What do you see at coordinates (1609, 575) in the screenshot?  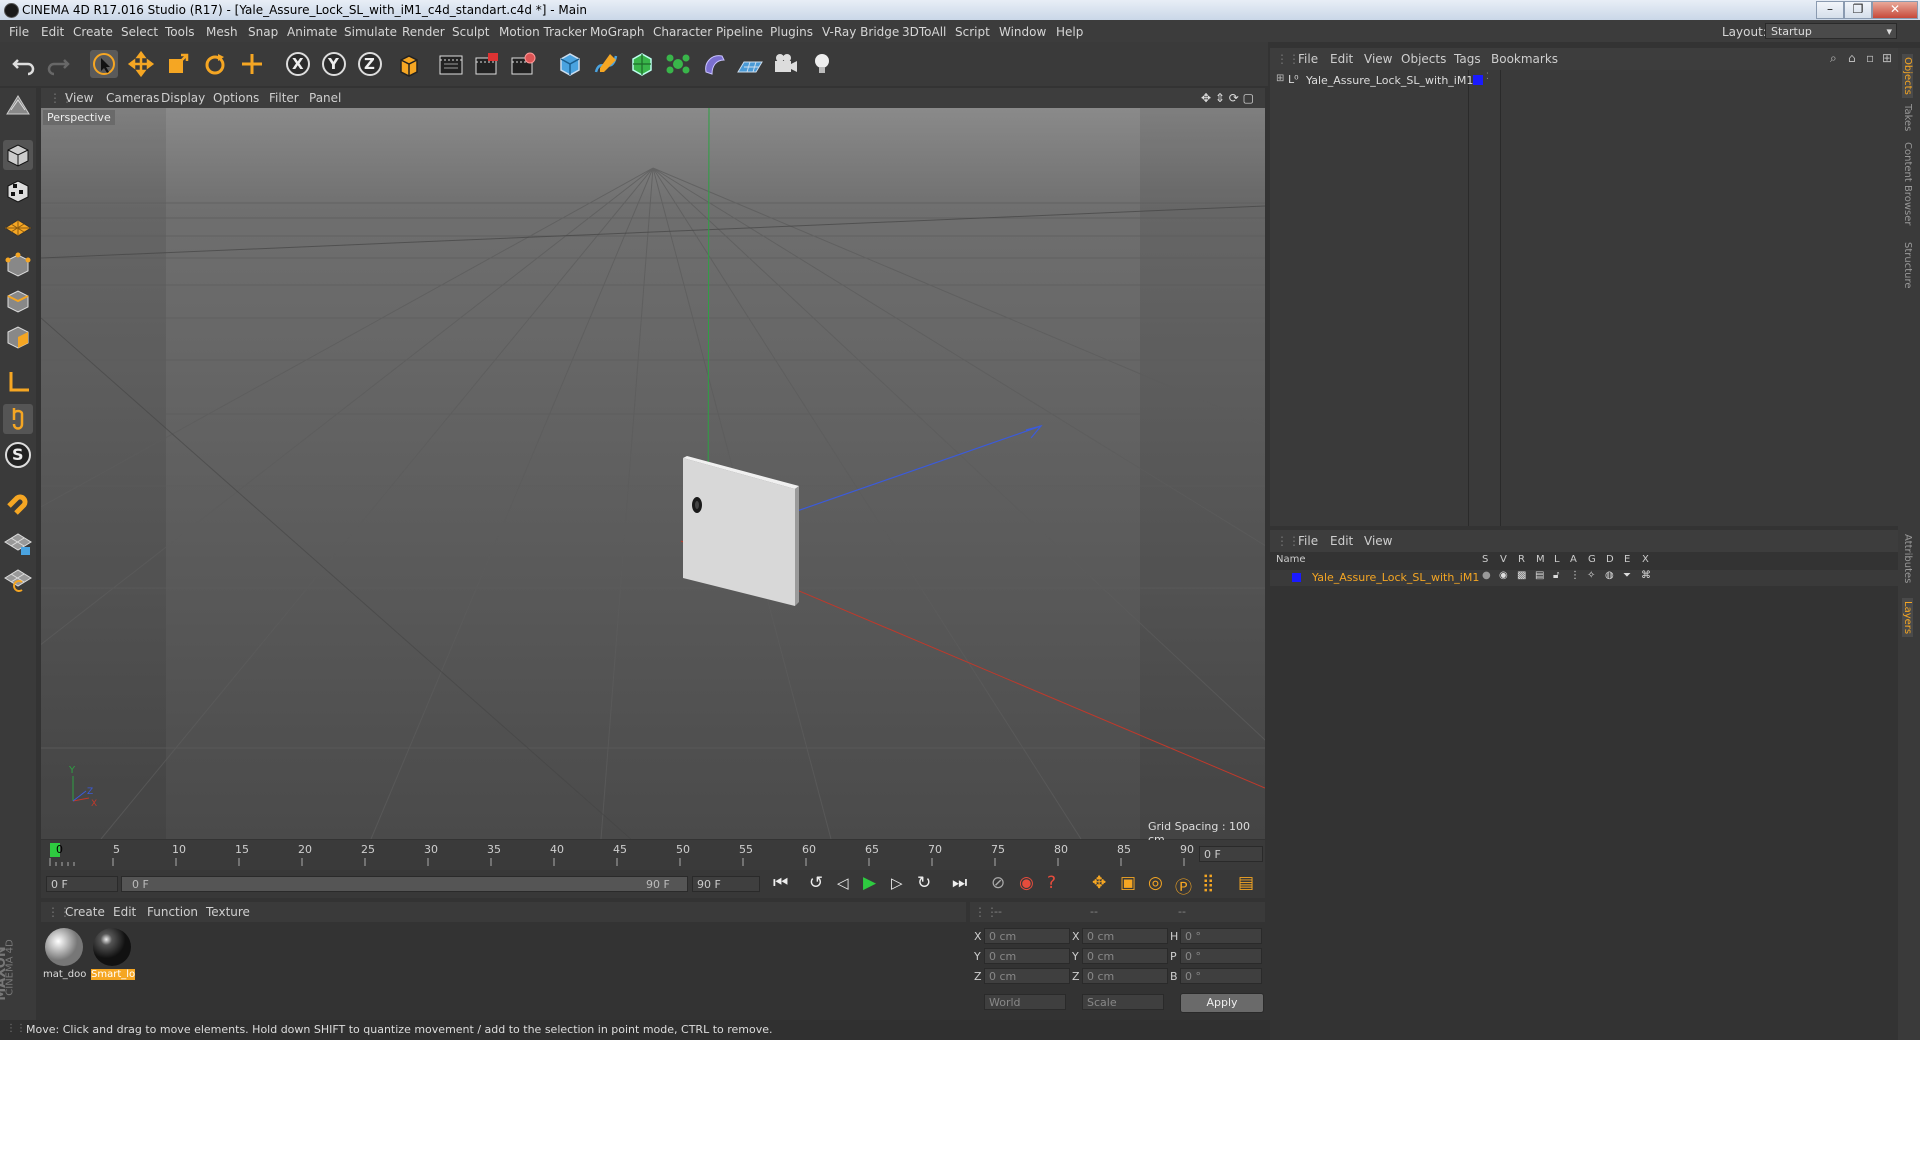 I see `deformers-toggle-icon: ◍` at bounding box center [1609, 575].